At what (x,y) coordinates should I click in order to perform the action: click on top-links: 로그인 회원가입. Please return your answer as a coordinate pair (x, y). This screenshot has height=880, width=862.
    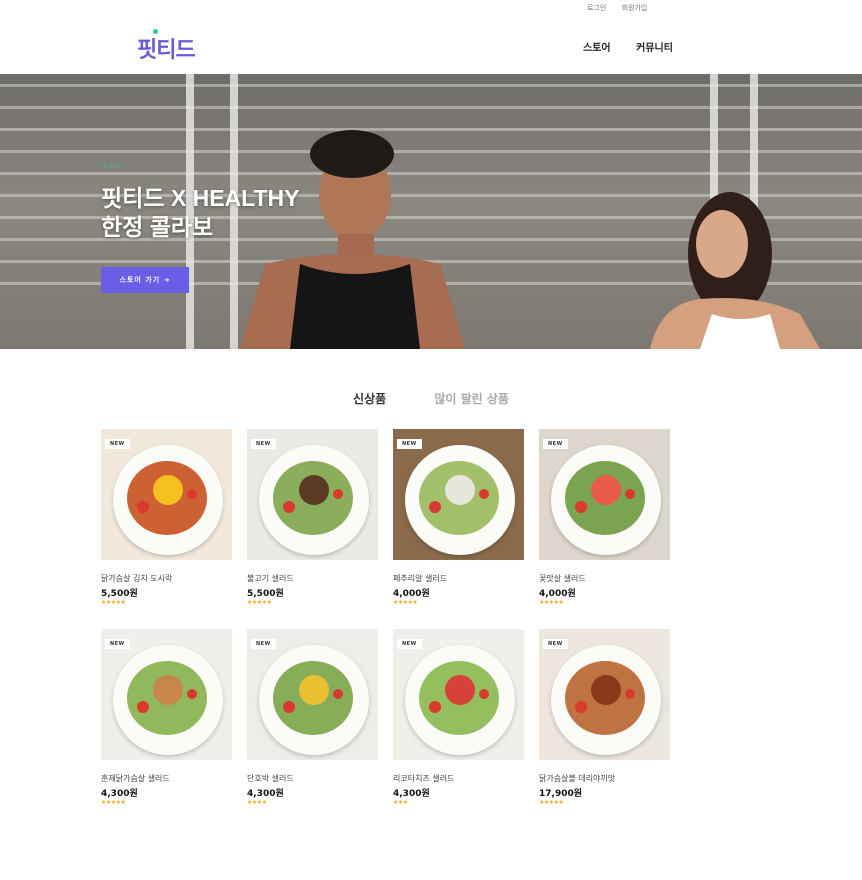
    Looking at the image, I should click on (623, 8).